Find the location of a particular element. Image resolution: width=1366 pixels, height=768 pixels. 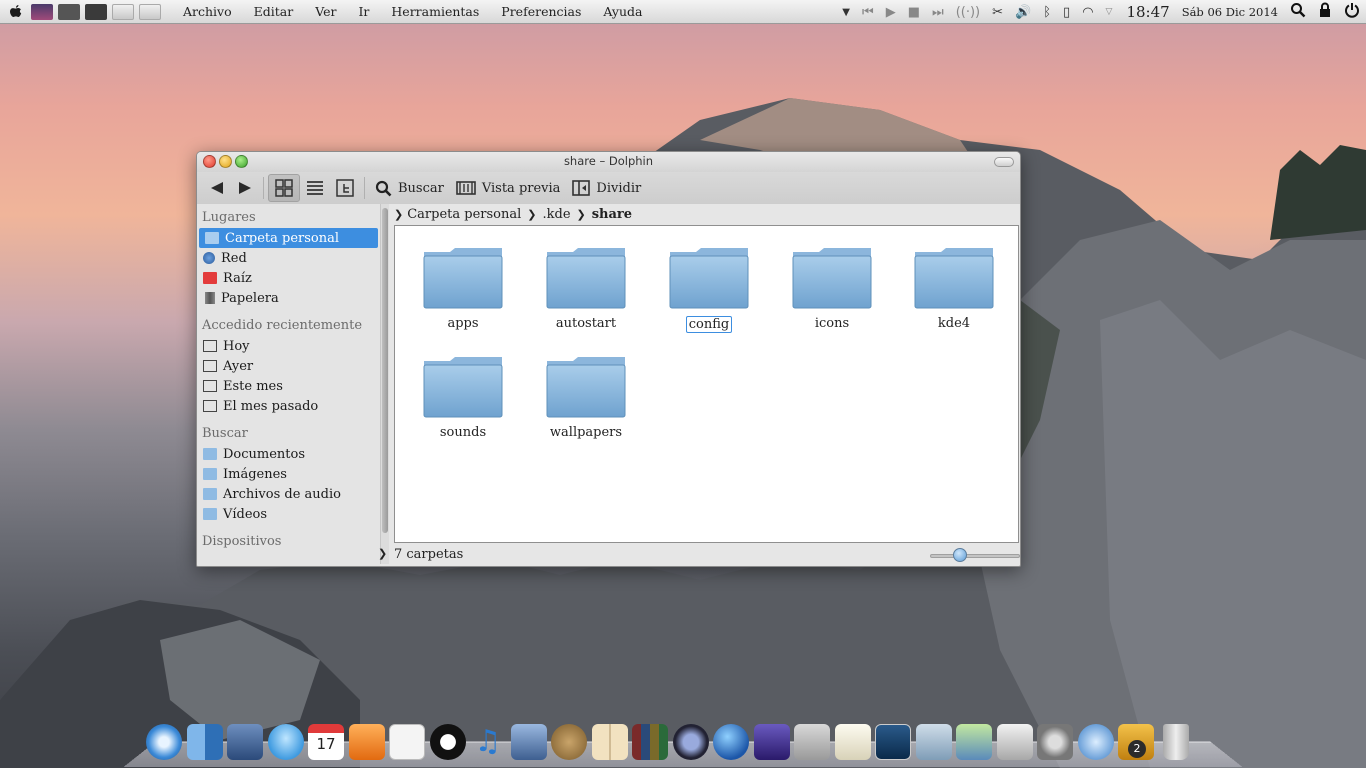

rss-reader-icon is located at coordinates (366, 742).